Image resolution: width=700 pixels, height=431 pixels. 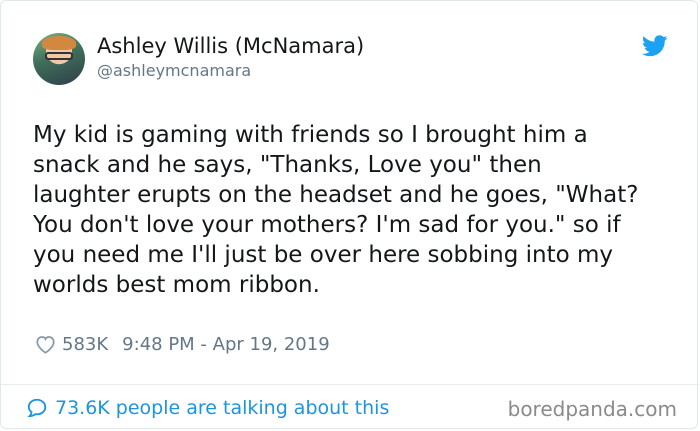 What do you see at coordinates (230, 46) in the screenshot?
I see `author-name: Ashley Willis (McNamara)` at bounding box center [230, 46].